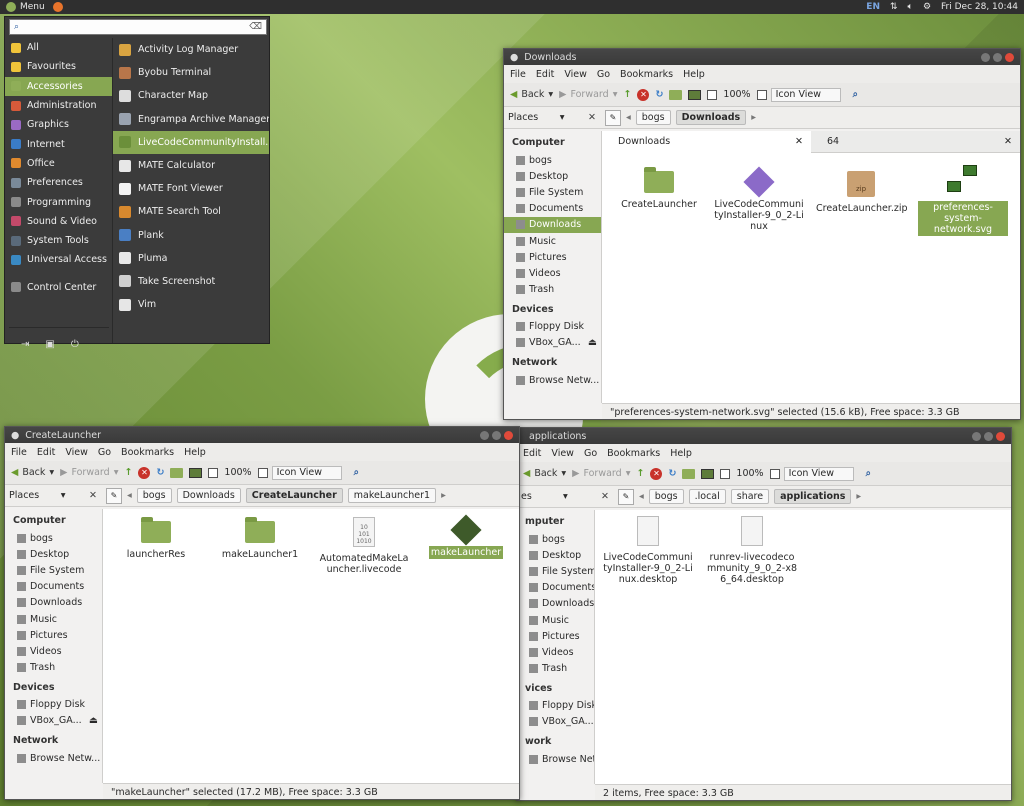  Describe the element at coordinates (862, 192) in the screenshot. I see `file-item-createlauncher-zip: zip CreateLauncher.zip` at that location.